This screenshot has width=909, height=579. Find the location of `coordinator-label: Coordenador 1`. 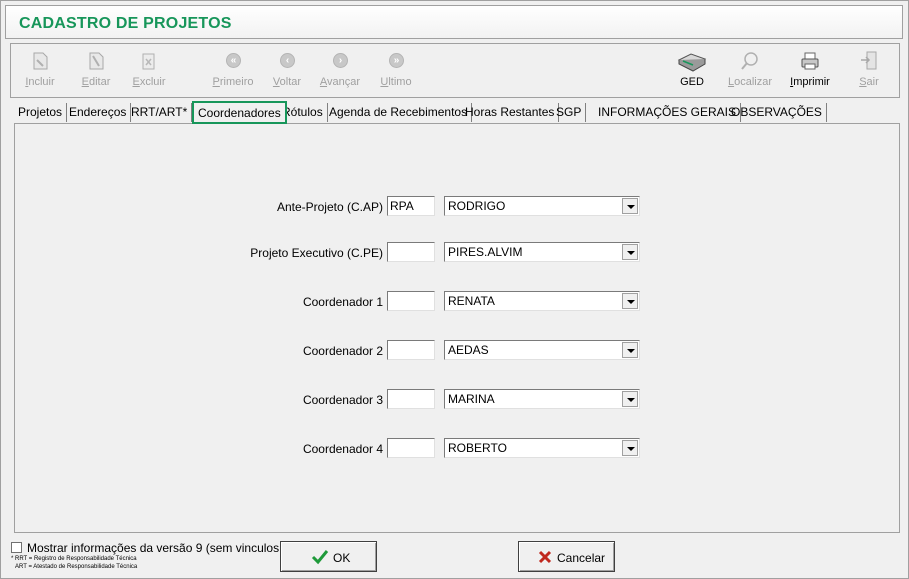

coordinator-label: Coordenador 1 is located at coordinates (342, 302).